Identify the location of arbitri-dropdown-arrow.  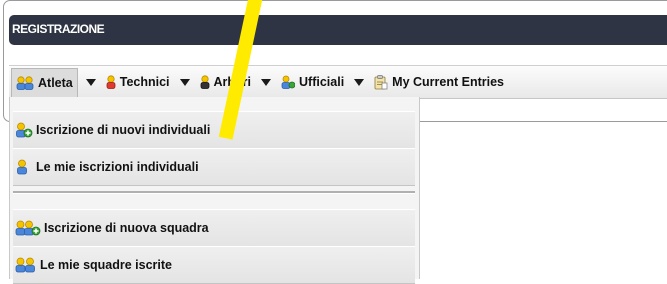
(266, 82).